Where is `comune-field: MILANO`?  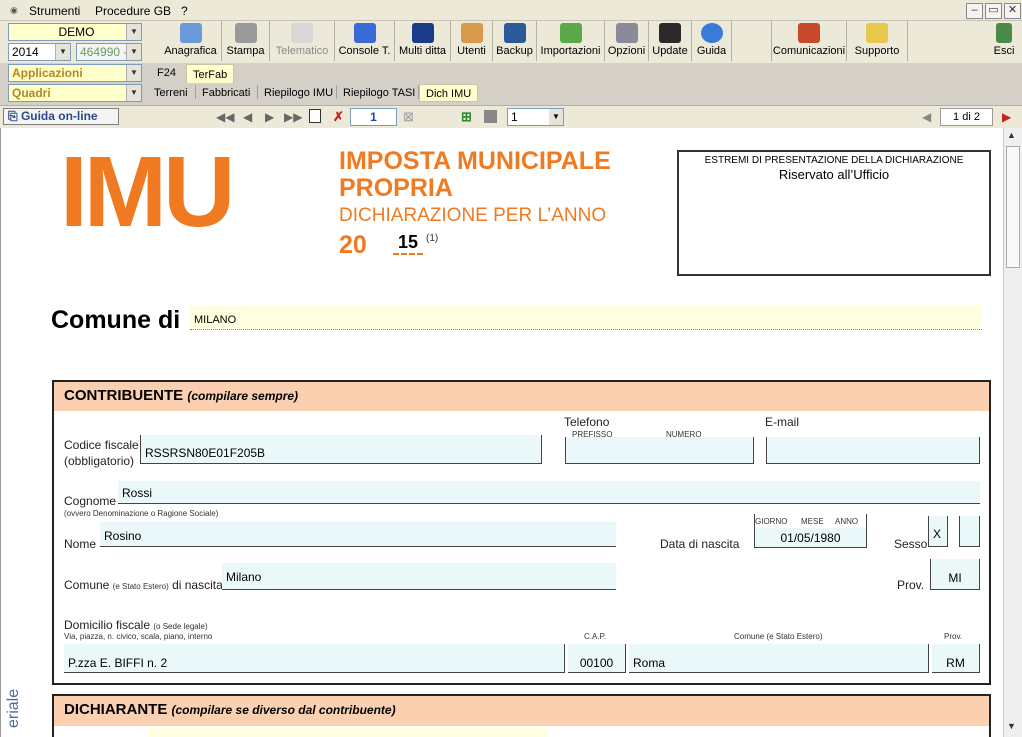
comune-field: MILANO is located at coordinates (586, 318).